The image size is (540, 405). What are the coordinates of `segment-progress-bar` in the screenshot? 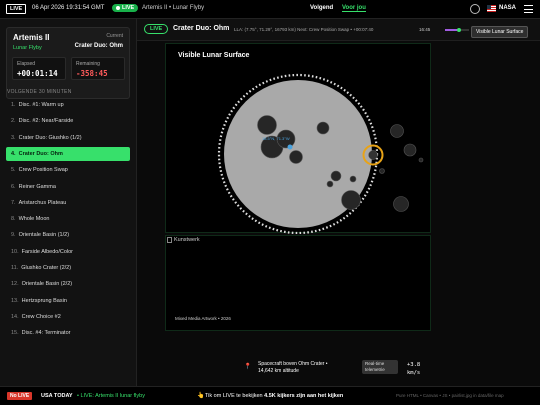 It's located at (457, 30).